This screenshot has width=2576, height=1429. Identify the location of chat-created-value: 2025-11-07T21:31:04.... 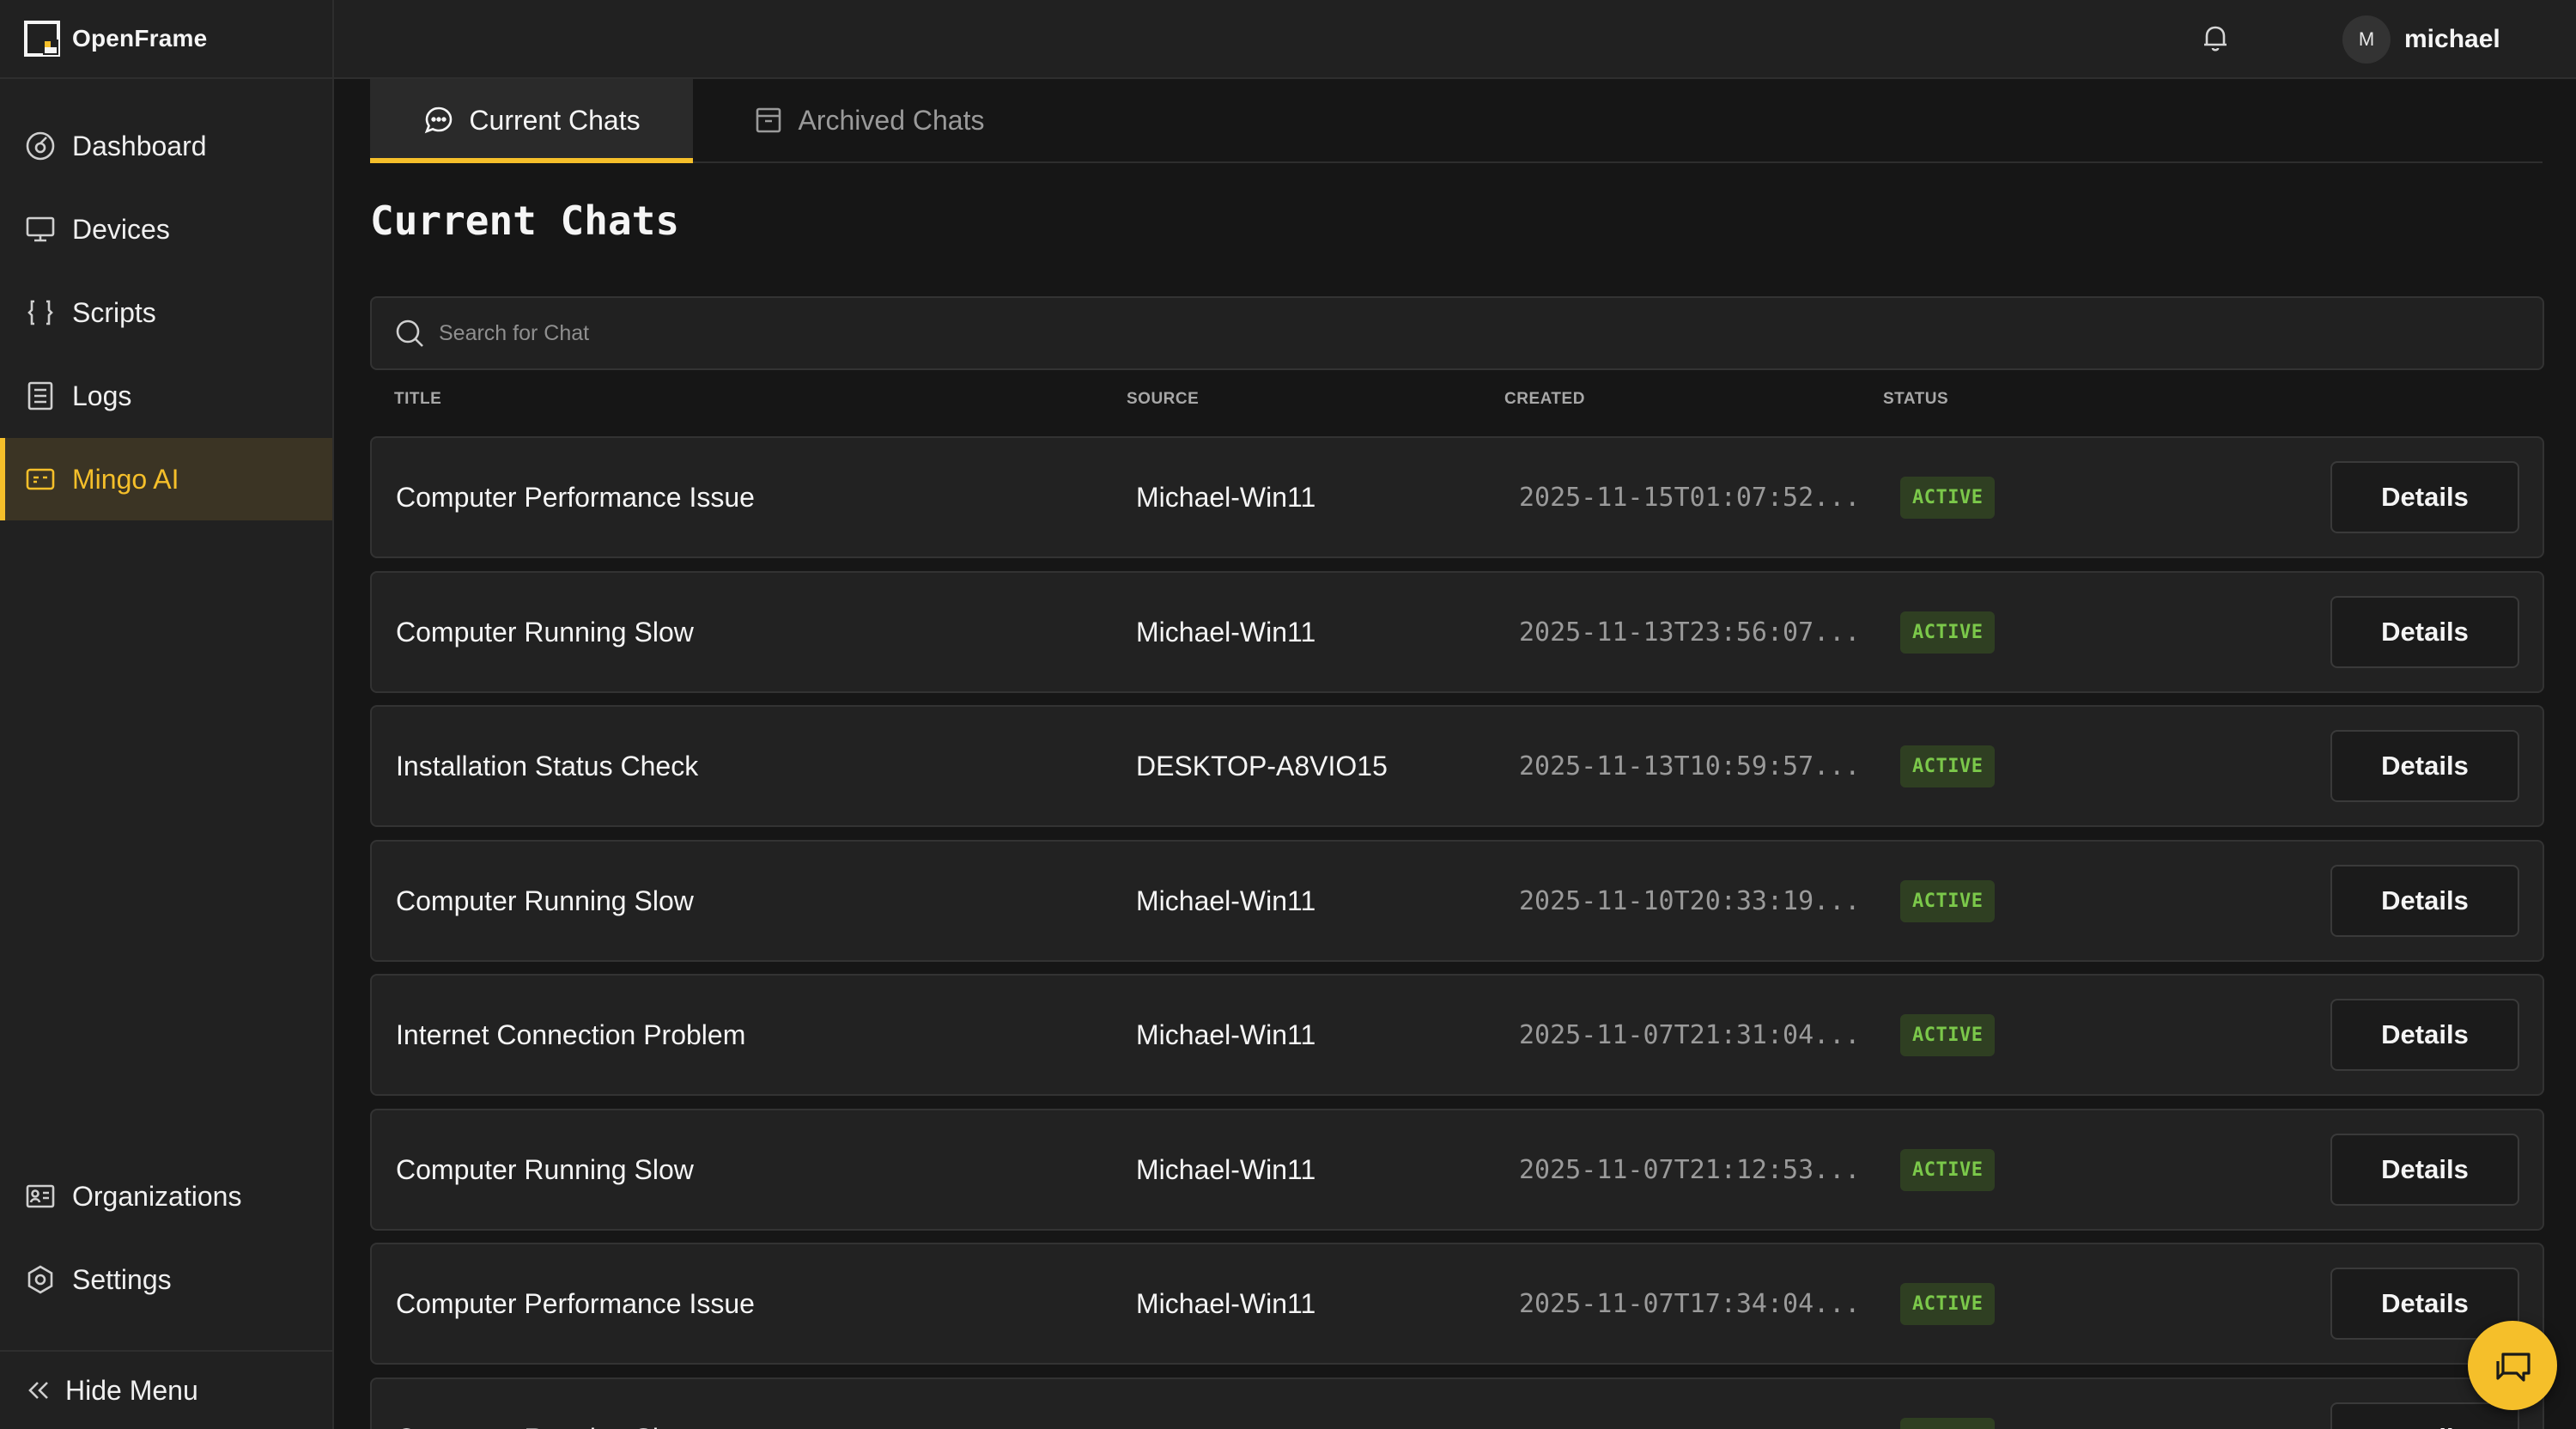
(1690, 1034).